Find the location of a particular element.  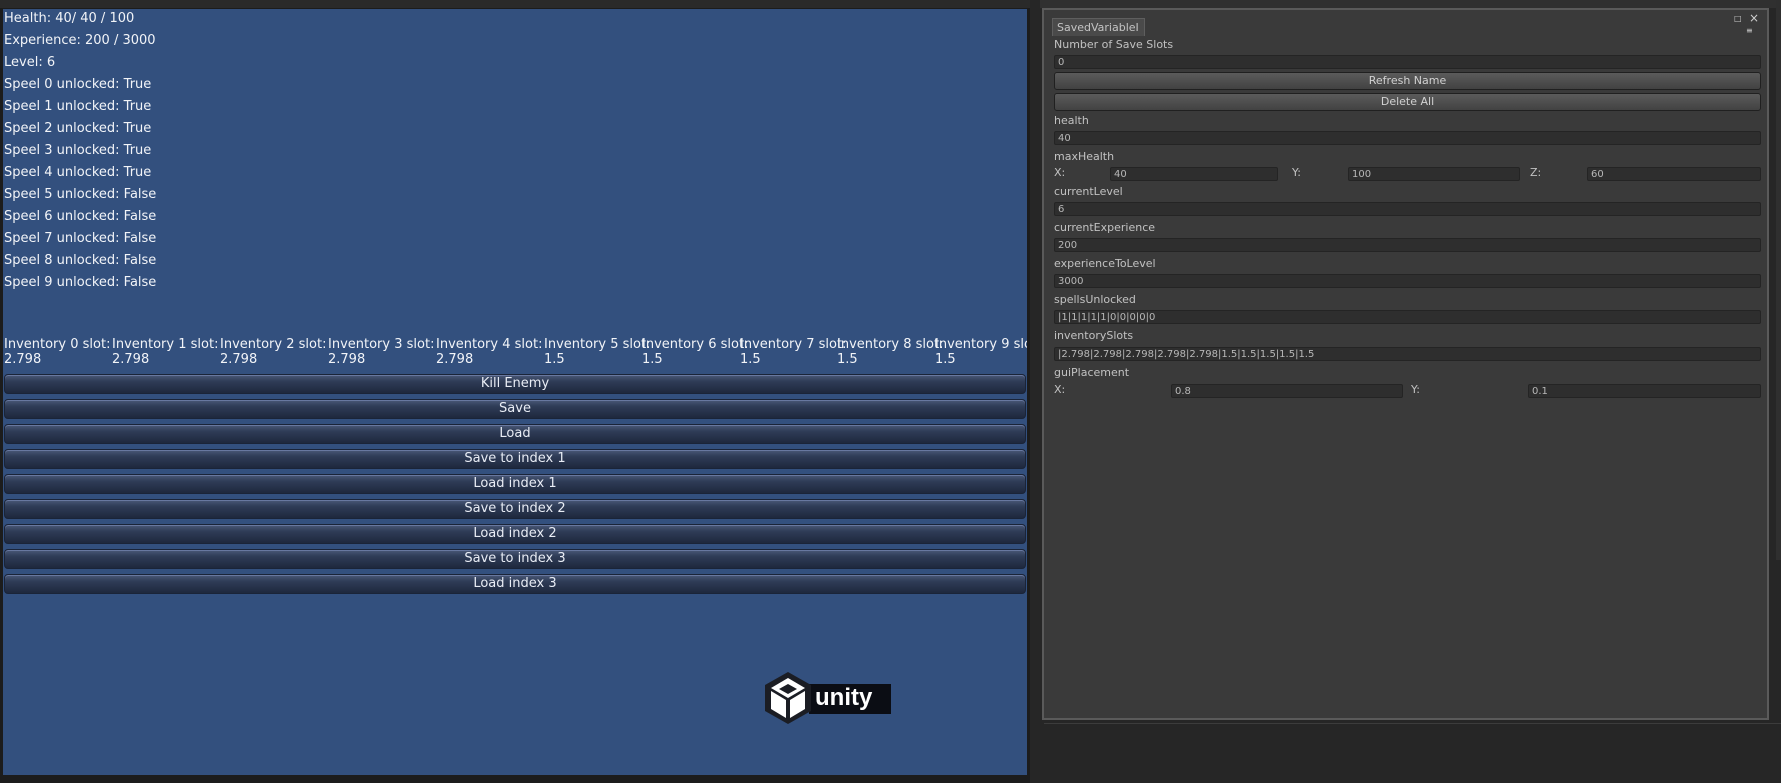

load-index-1-button: Load index 1 is located at coordinates (515, 484).